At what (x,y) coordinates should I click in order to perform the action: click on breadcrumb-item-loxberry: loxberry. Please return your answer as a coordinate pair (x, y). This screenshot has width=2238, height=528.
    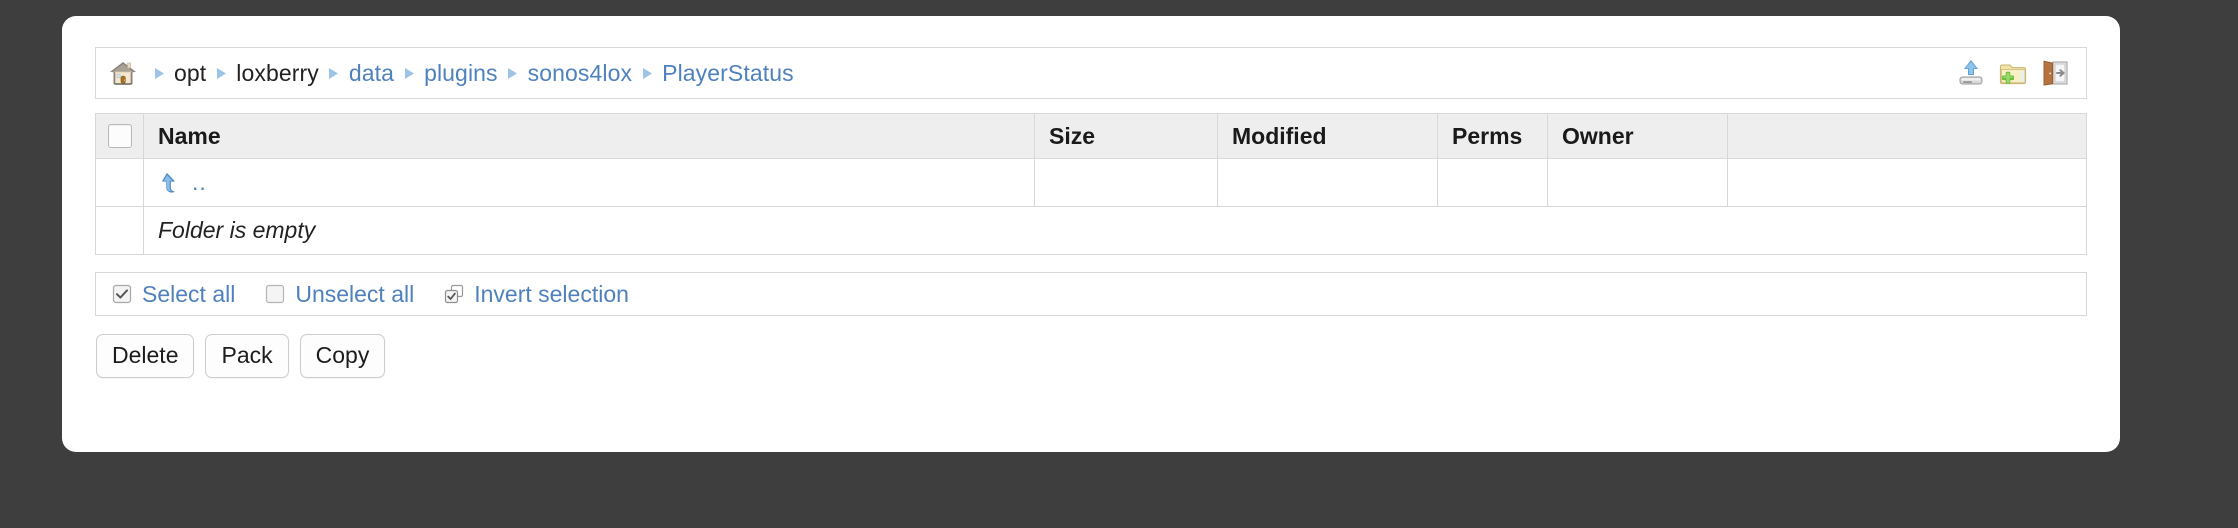
    Looking at the image, I should click on (277, 73).